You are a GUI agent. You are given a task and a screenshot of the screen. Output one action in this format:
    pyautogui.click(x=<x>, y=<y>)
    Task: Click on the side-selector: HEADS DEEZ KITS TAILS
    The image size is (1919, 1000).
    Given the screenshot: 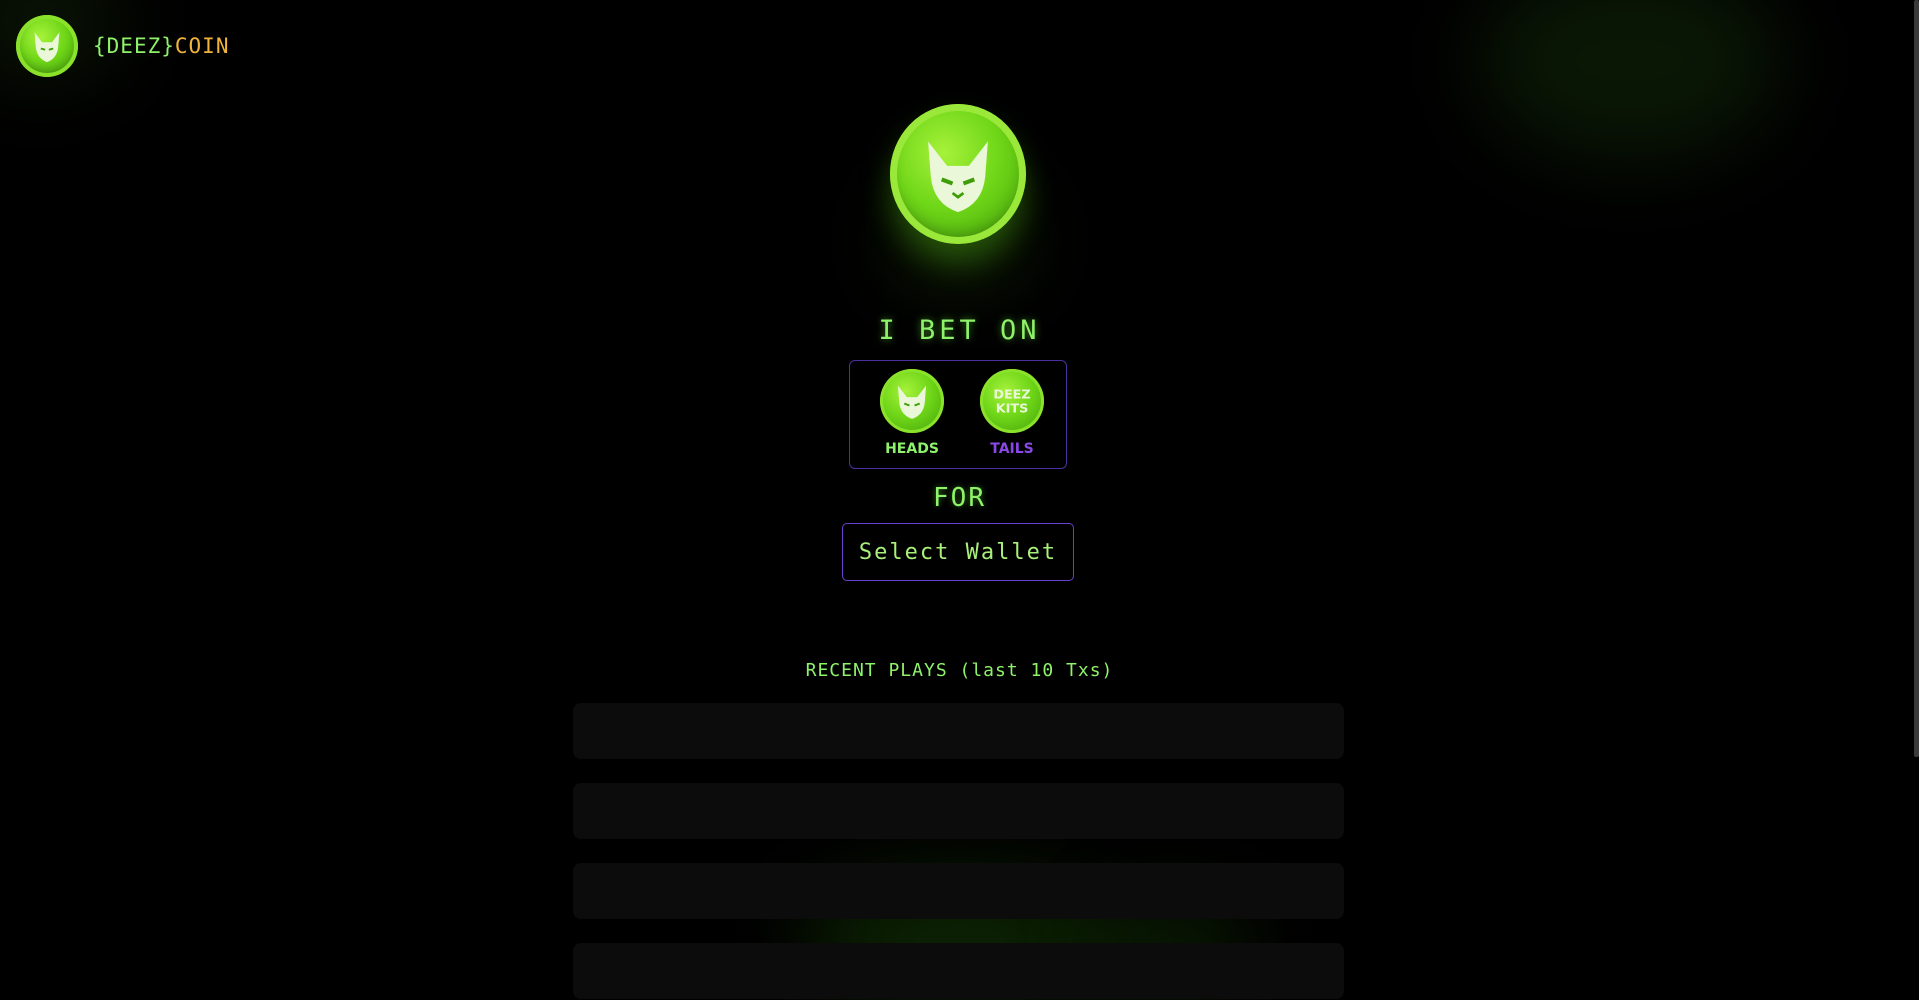 What is the action you would take?
    pyautogui.click(x=958, y=414)
    